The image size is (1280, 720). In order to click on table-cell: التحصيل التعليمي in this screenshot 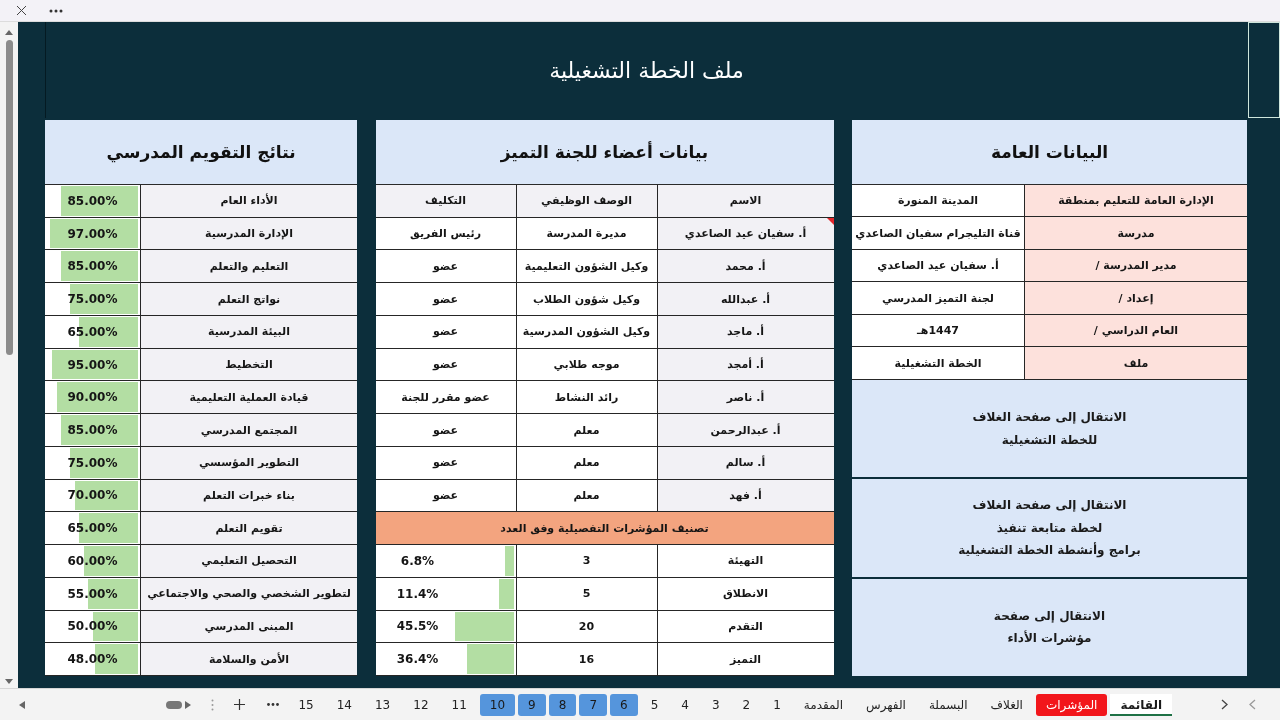, I will do `click(249, 561)`.